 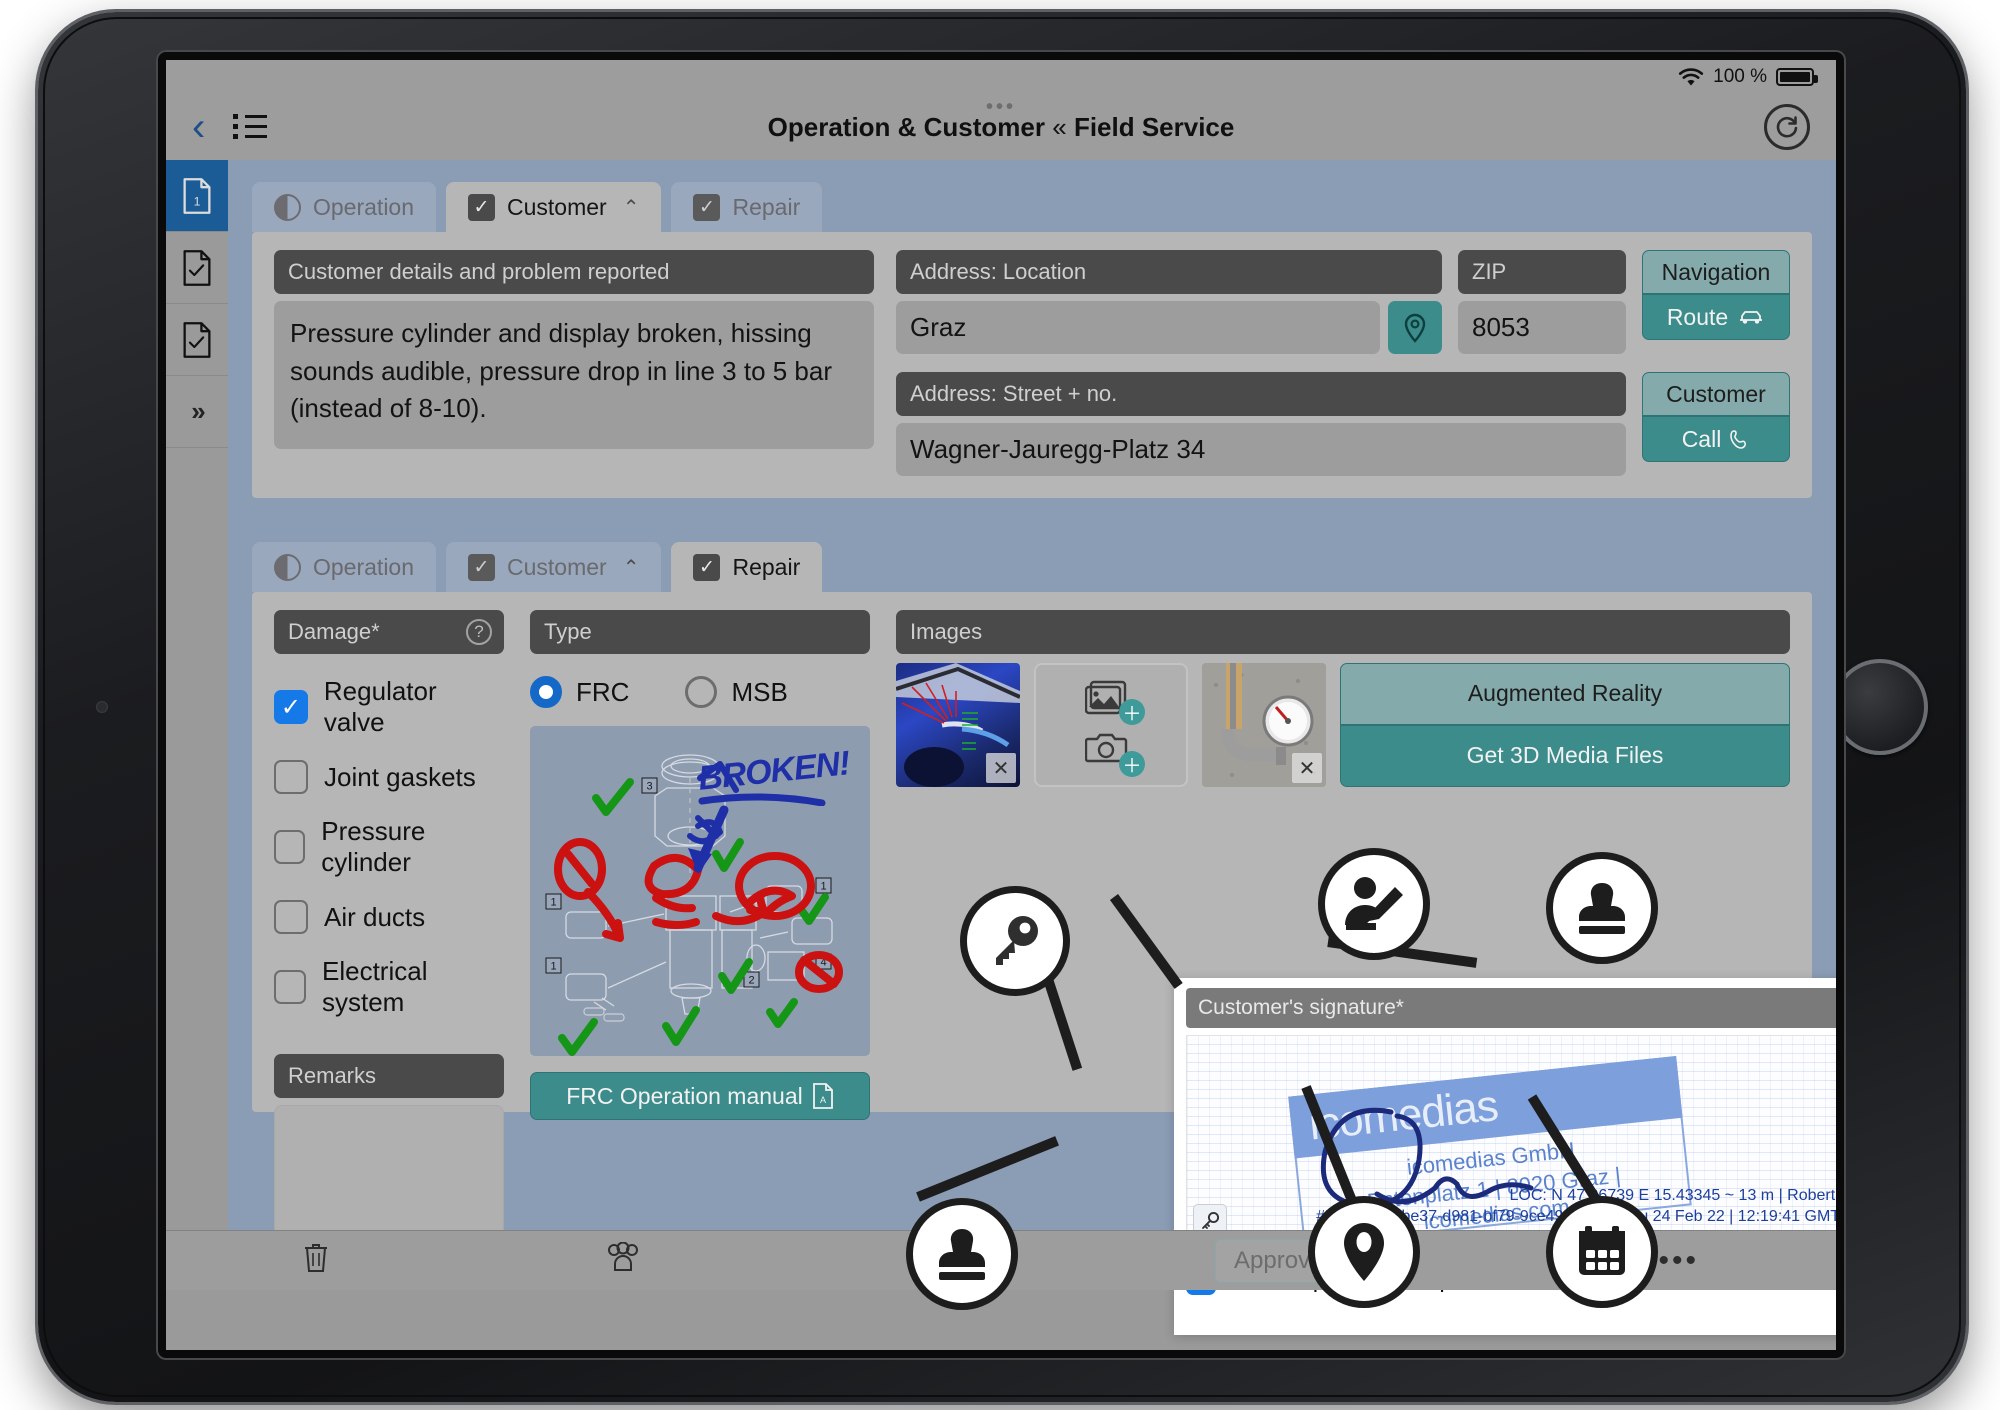 What do you see at coordinates (1001, 107) in the screenshot?
I see `drag-handle-dots: •••` at bounding box center [1001, 107].